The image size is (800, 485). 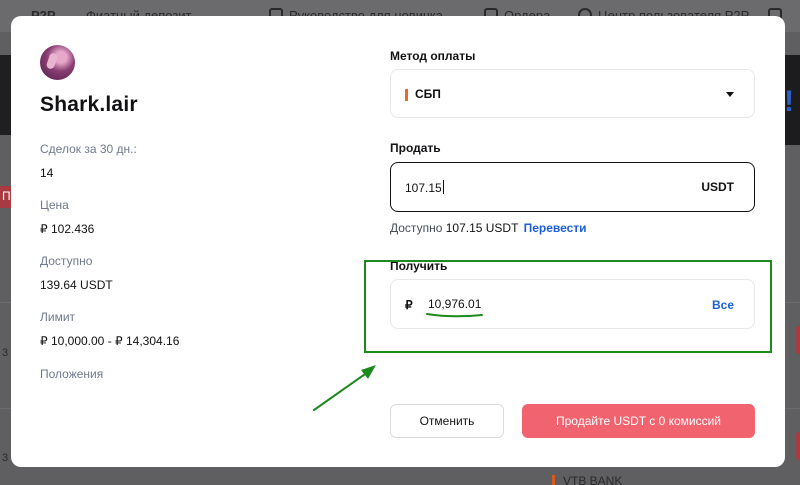 I want to click on chevron-down-icon, so click(x=730, y=94).